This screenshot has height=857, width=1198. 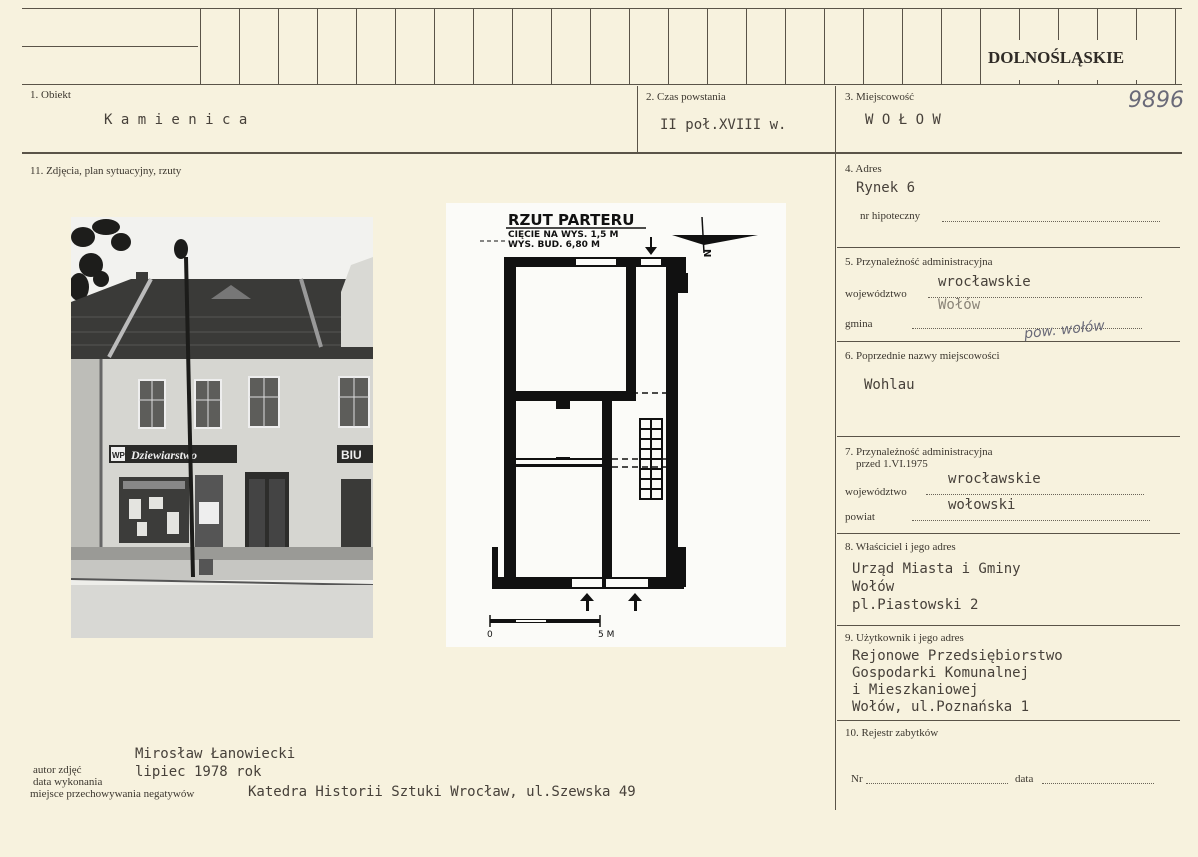 I want to click on przynaleznosc-label: 5. Przynależność administracyjna, so click(x=919, y=262).